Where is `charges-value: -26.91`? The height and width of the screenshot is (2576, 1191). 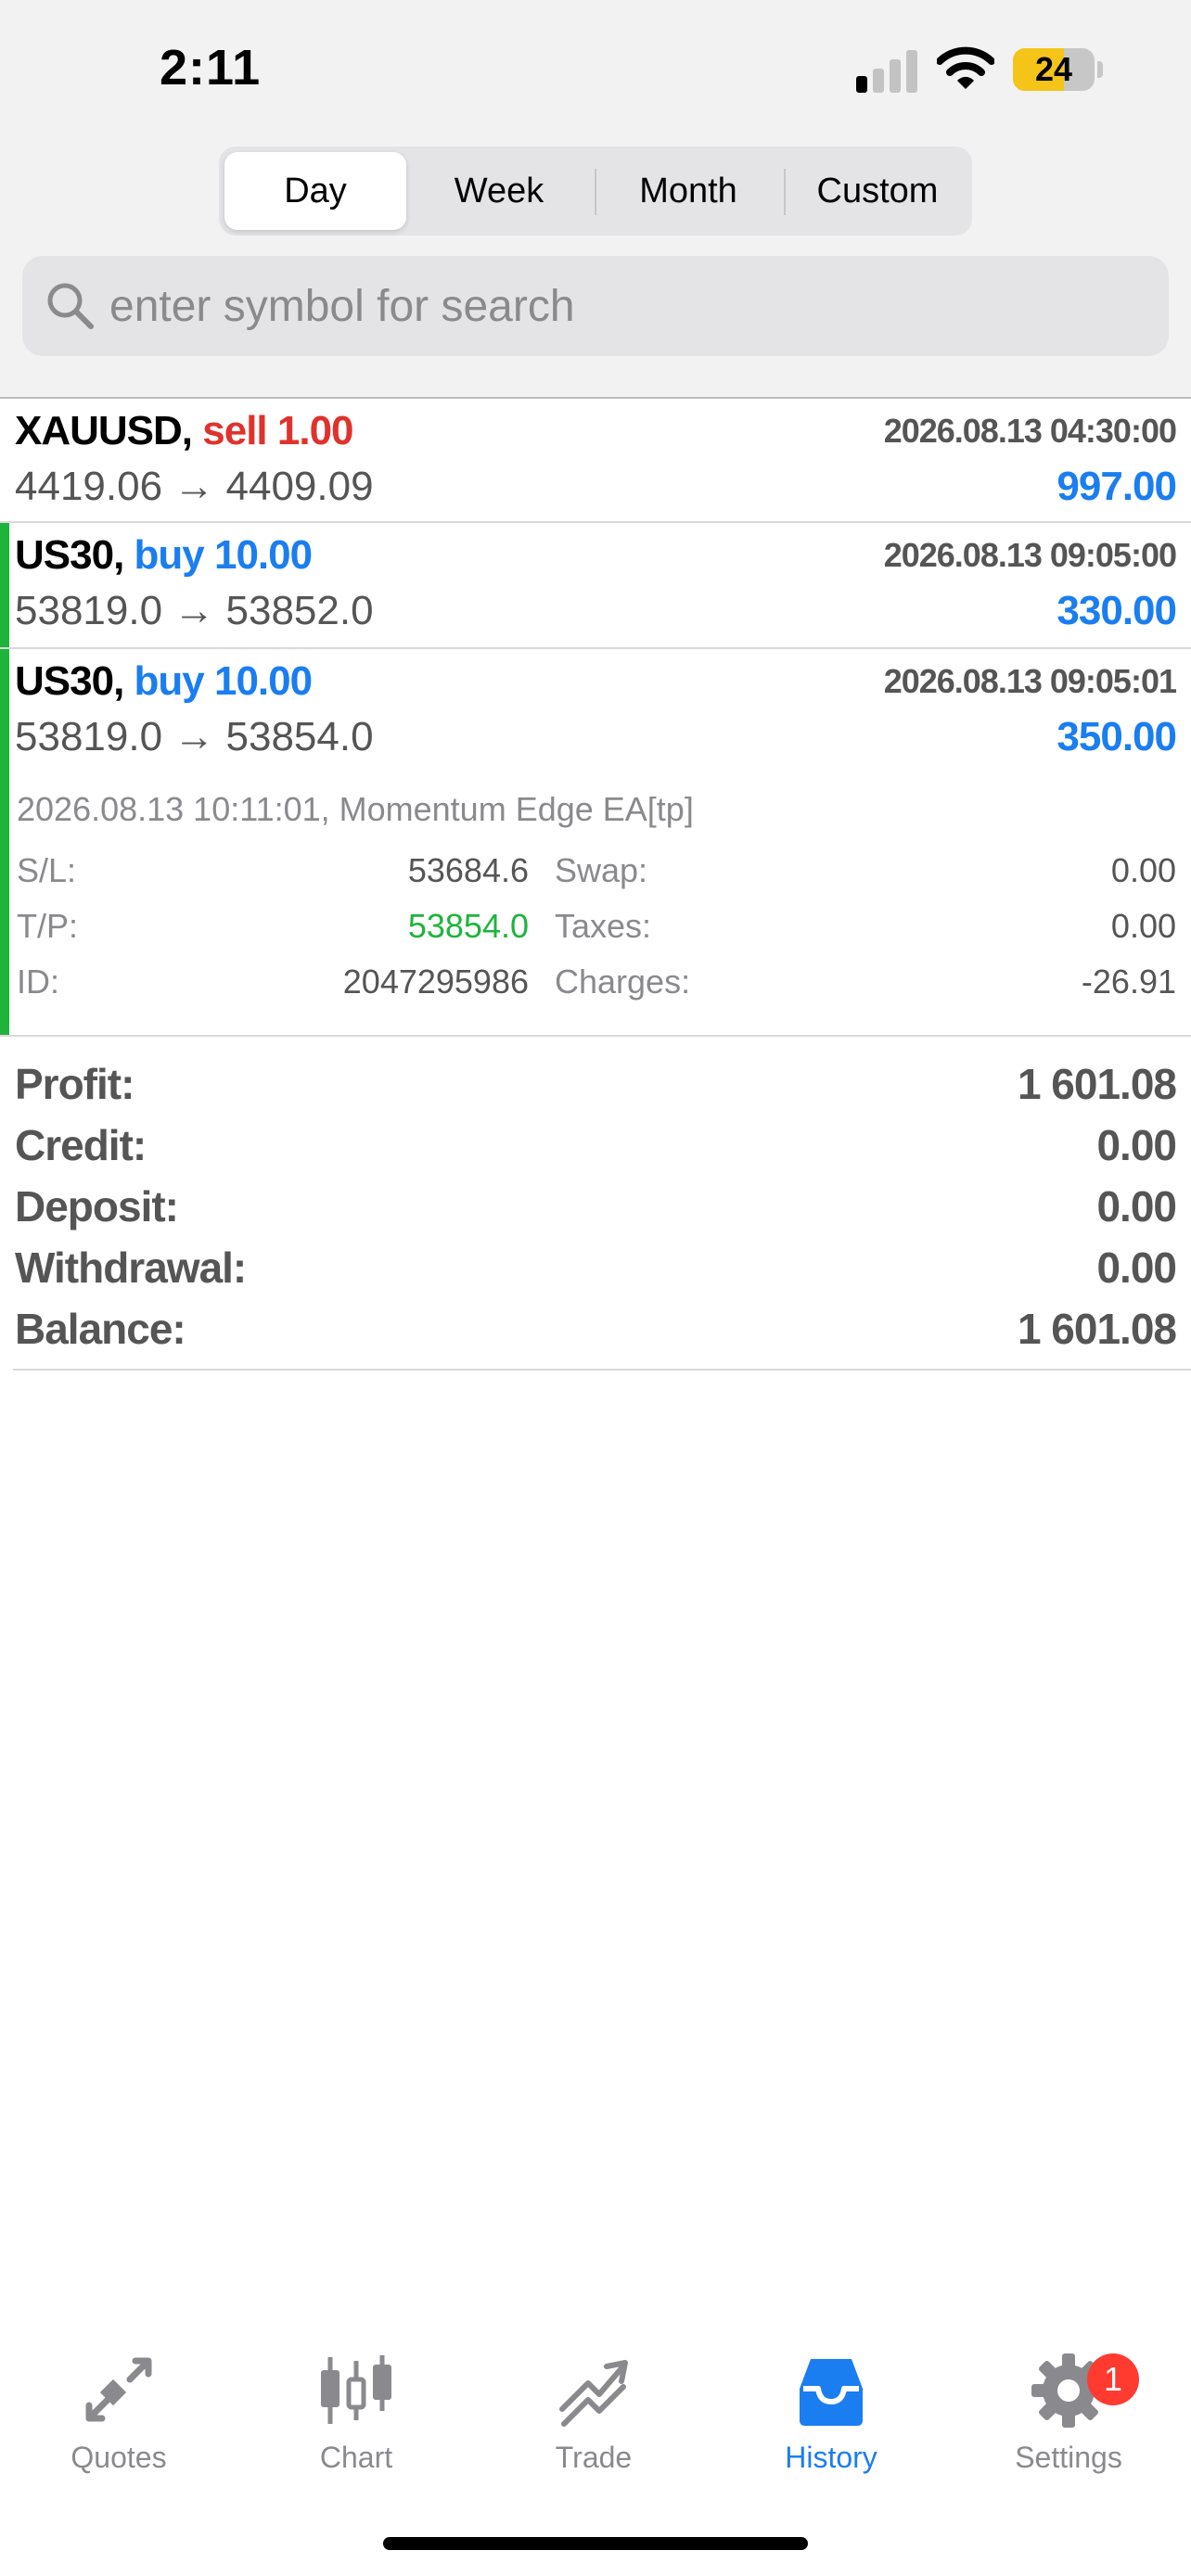 charges-value: -26.91 is located at coordinates (1128, 982).